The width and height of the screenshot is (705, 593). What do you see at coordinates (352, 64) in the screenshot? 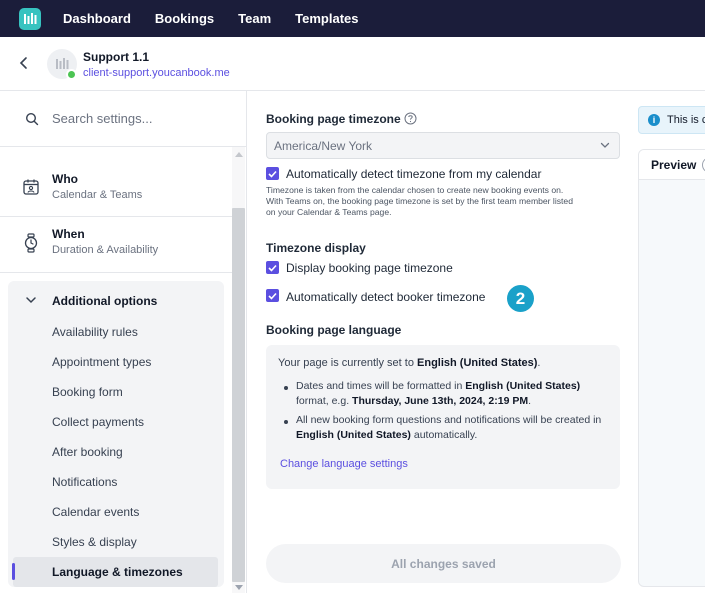
I see `page-header: Support 1.1 client-support.youcanbook.me` at bounding box center [352, 64].